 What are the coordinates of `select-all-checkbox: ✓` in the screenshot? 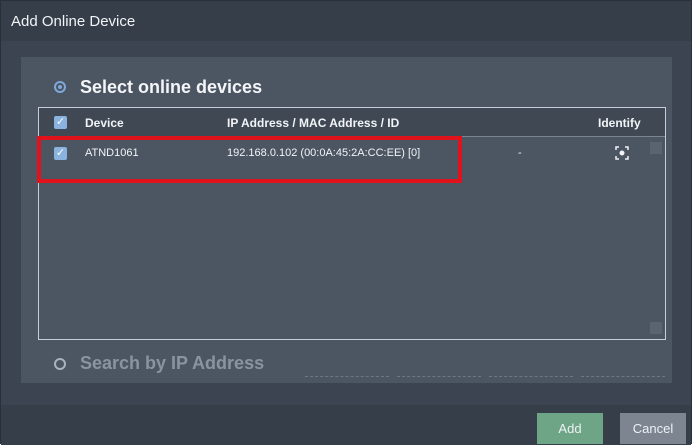 It's located at (60, 122).